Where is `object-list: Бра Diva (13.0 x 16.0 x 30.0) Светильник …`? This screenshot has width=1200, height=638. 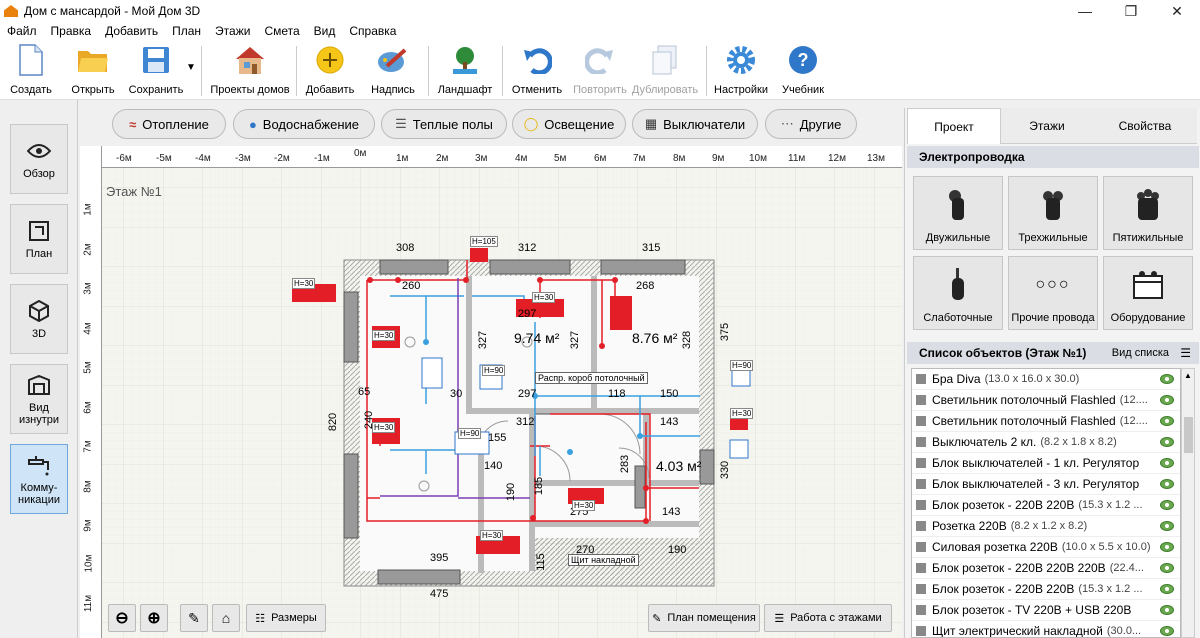 object-list: Бра Diva (13.0 x 16.0 x 30.0) Светильник … is located at coordinates (1046, 503).